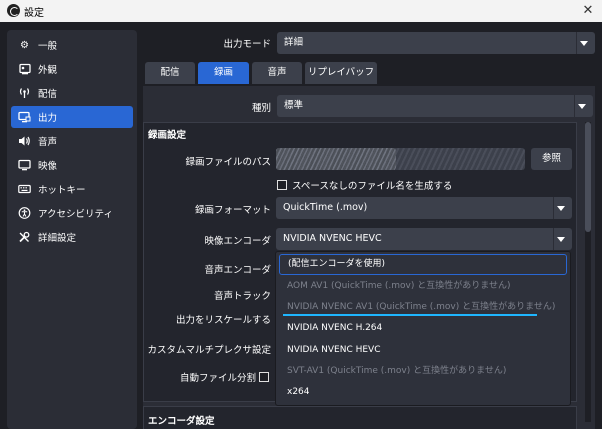  What do you see at coordinates (399, 286) in the screenshot?
I see `option-label: AOM AV1 (QuickTime (.mov) と互換性がありません)` at bounding box center [399, 286].